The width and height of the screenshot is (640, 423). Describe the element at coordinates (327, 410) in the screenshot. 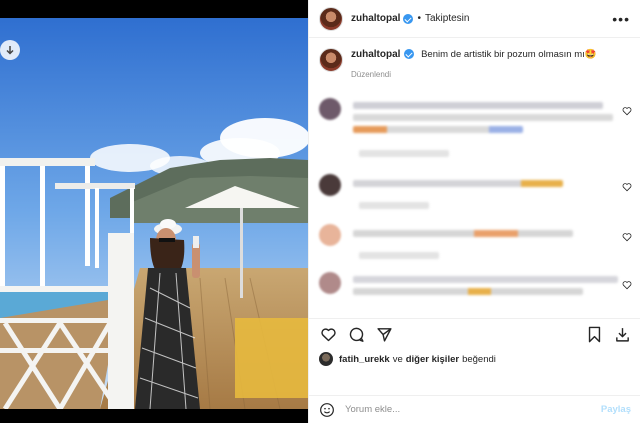

I see `emoji-icon` at that location.